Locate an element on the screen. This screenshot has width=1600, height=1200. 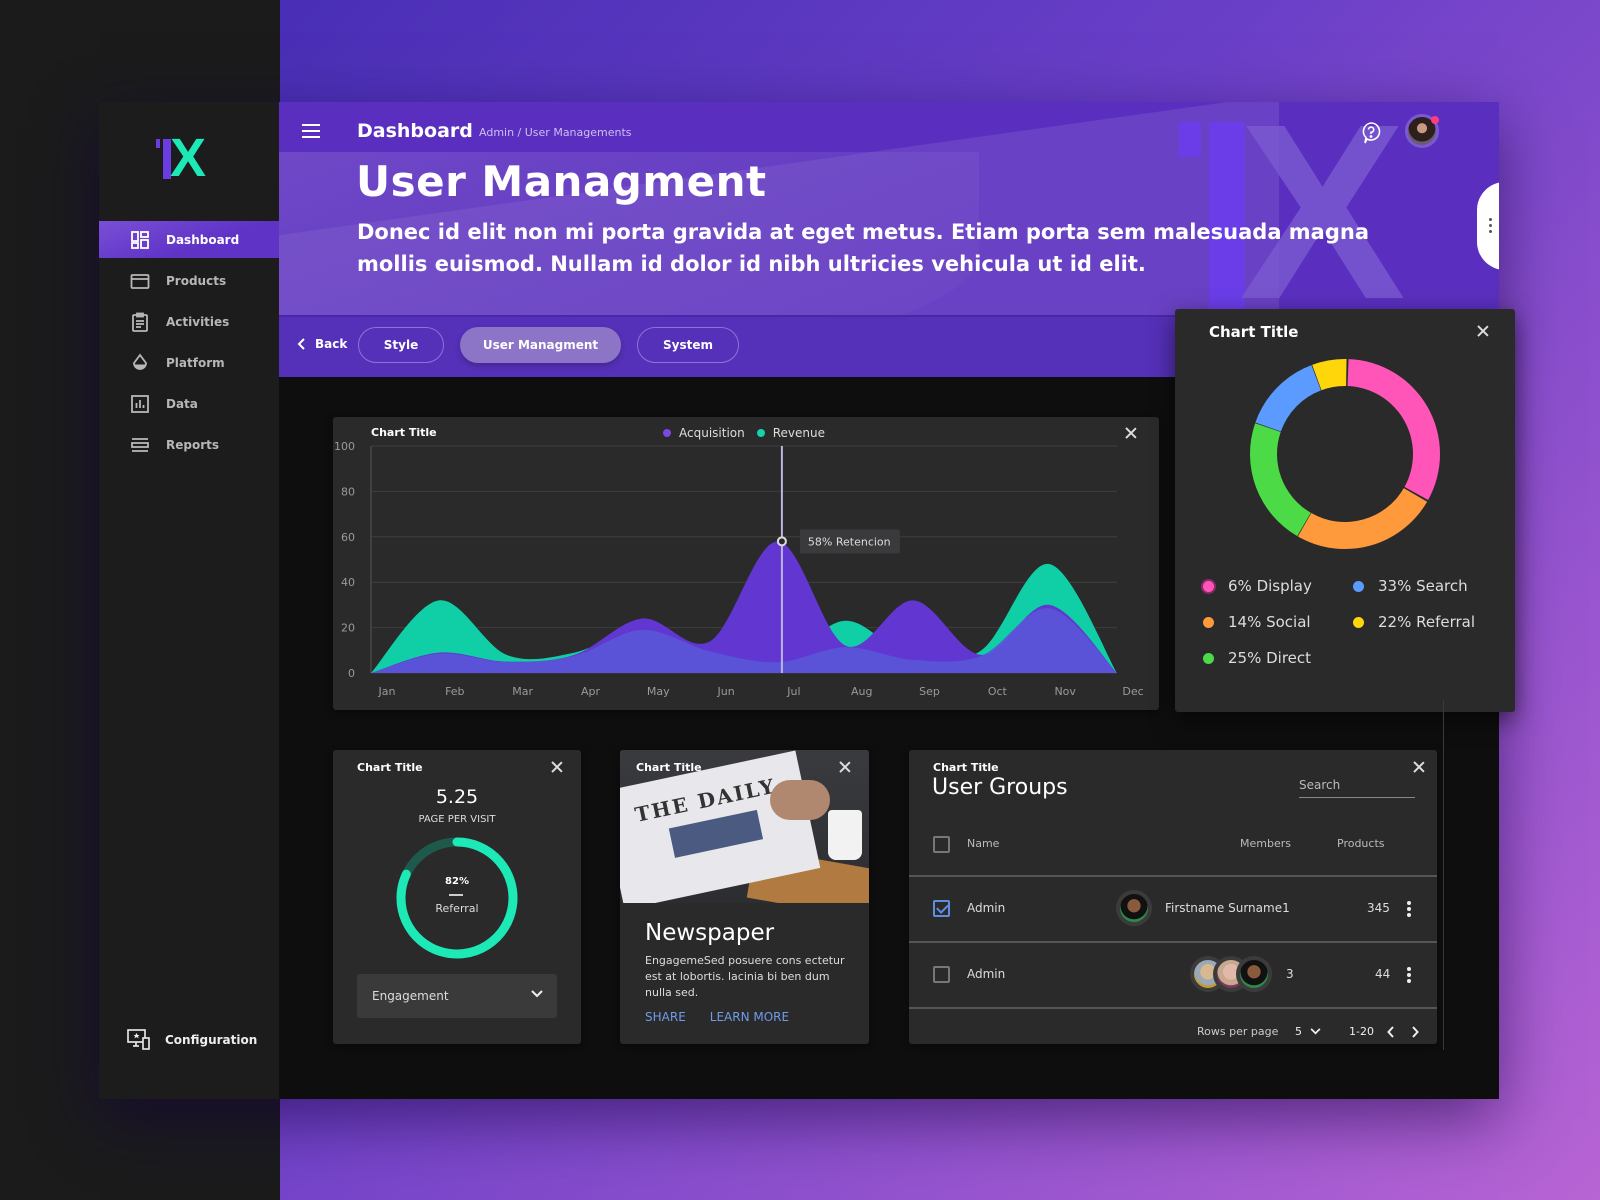
x-tick-label: Sep is located at coordinates (929, 691).